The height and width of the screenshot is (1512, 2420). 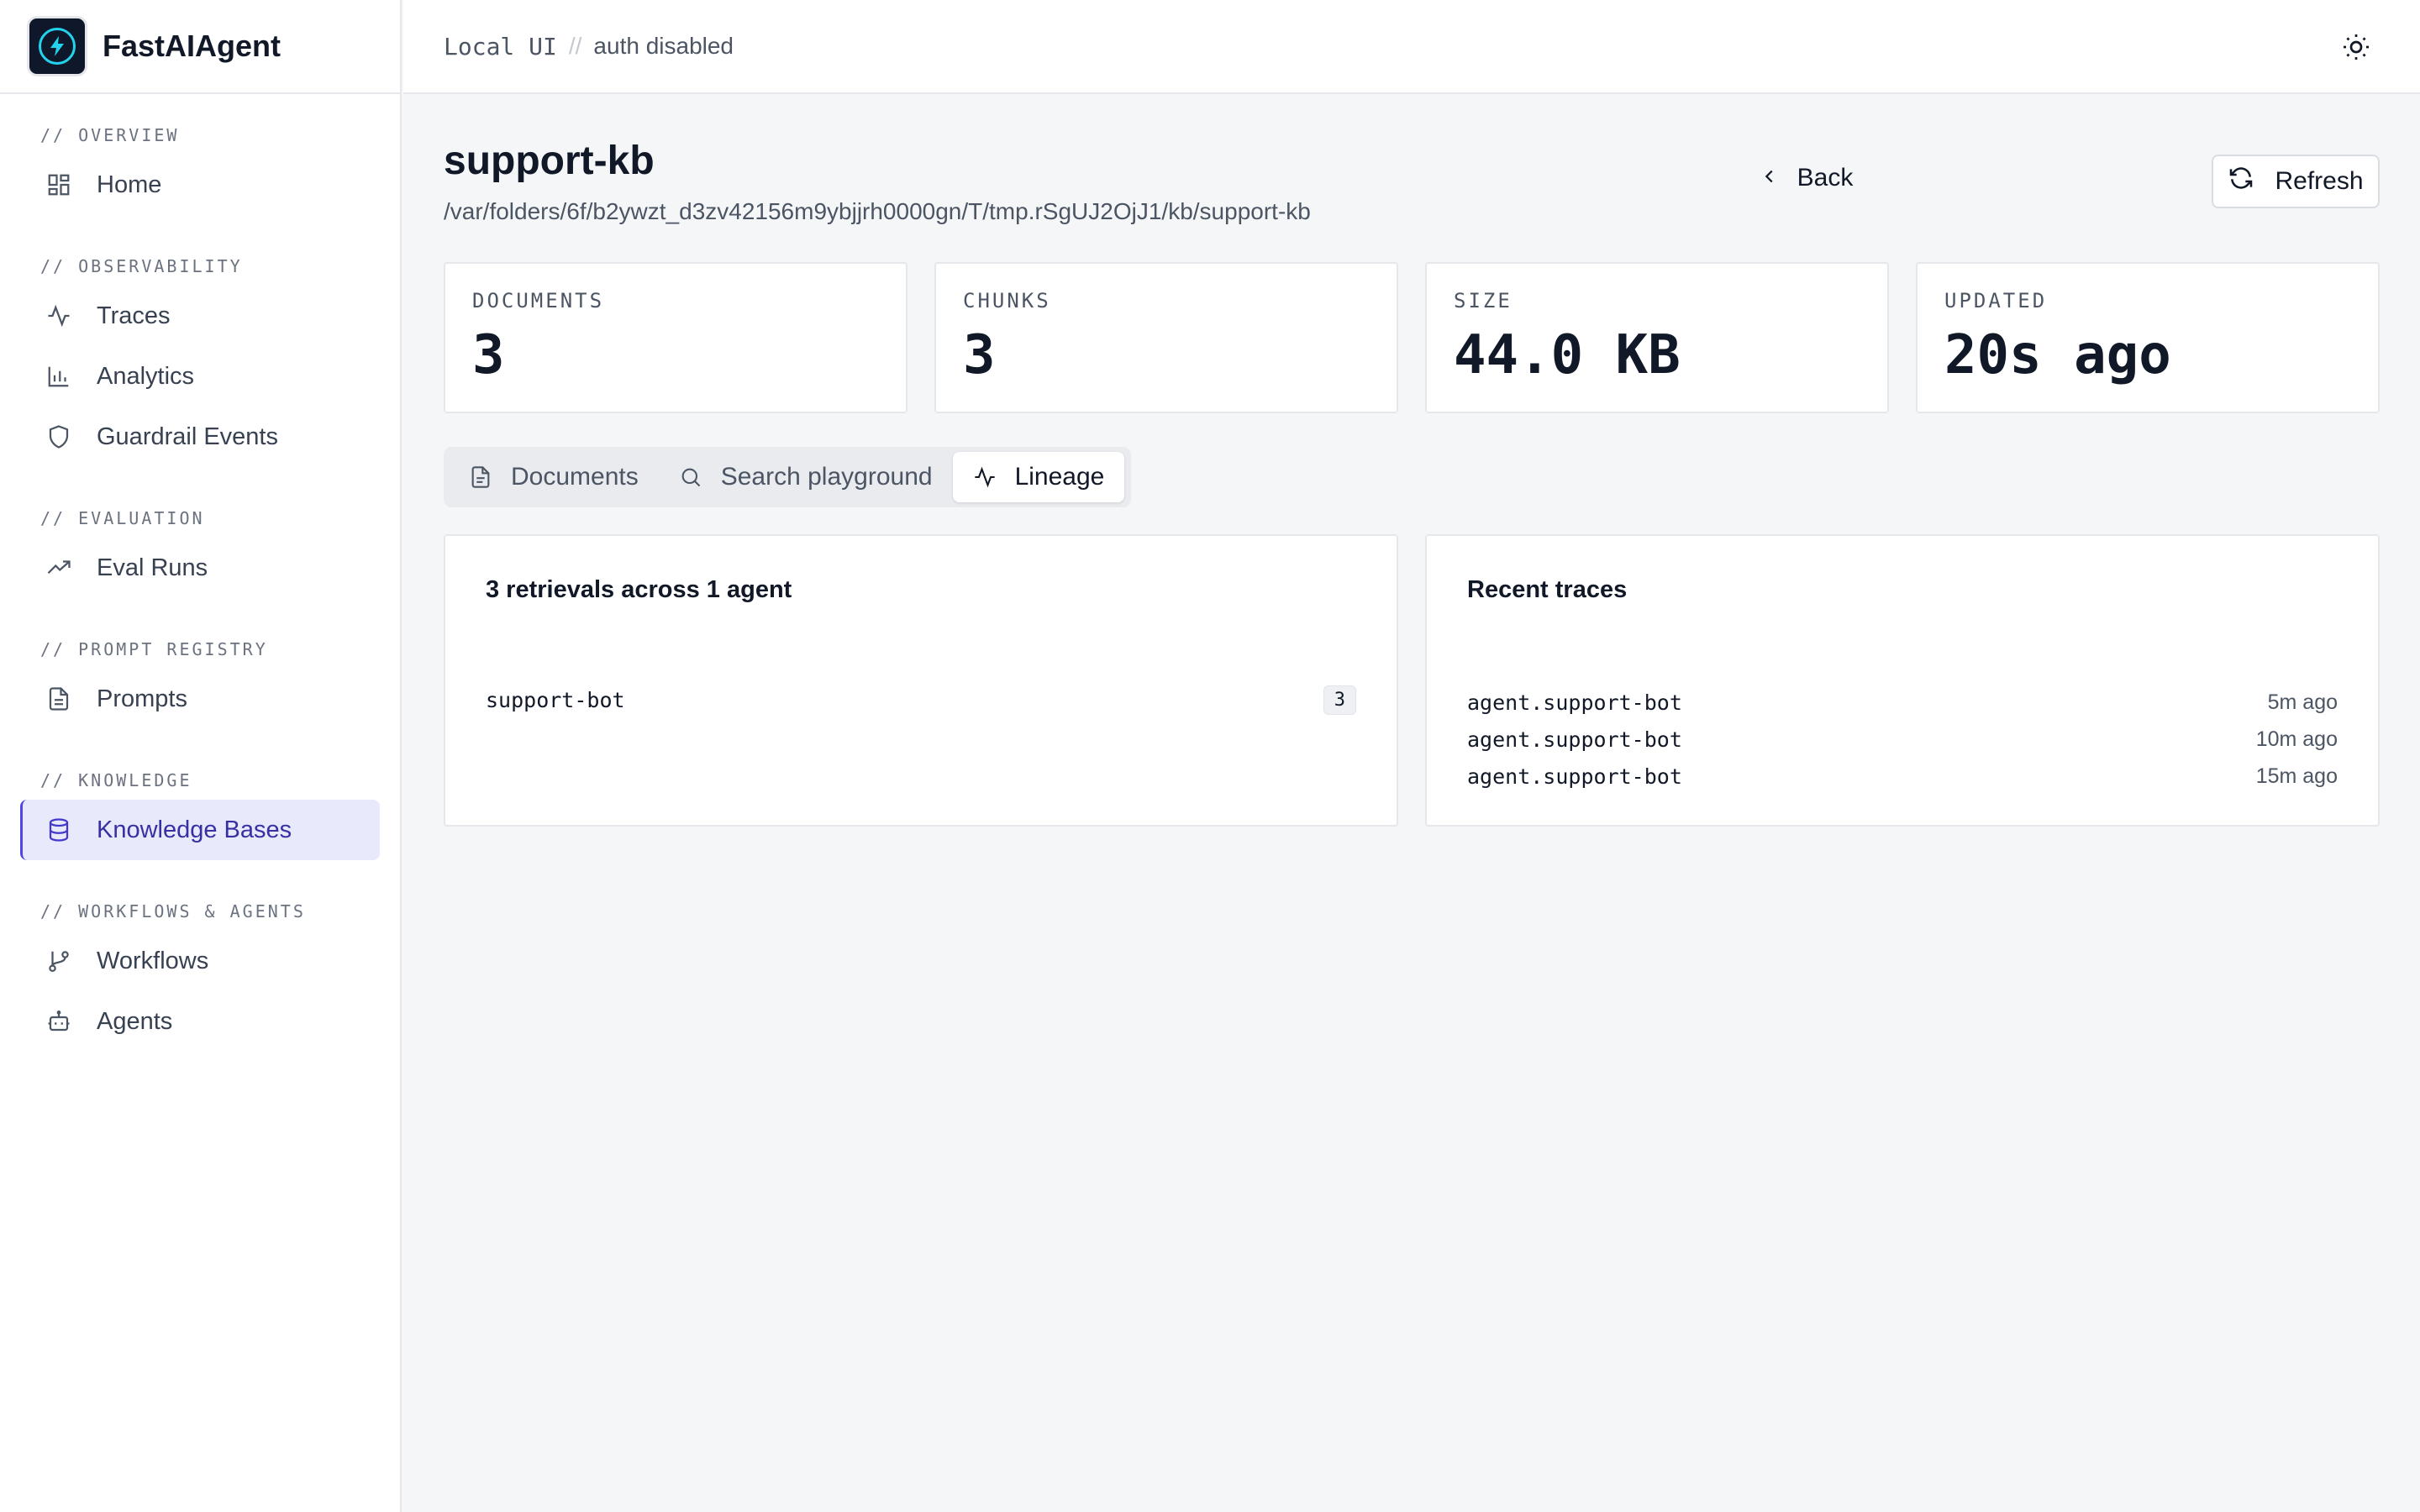 What do you see at coordinates (142, 266) in the screenshot?
I see `section-label-observability: // OBSERVABILITY` at bounding box center [142, 266].